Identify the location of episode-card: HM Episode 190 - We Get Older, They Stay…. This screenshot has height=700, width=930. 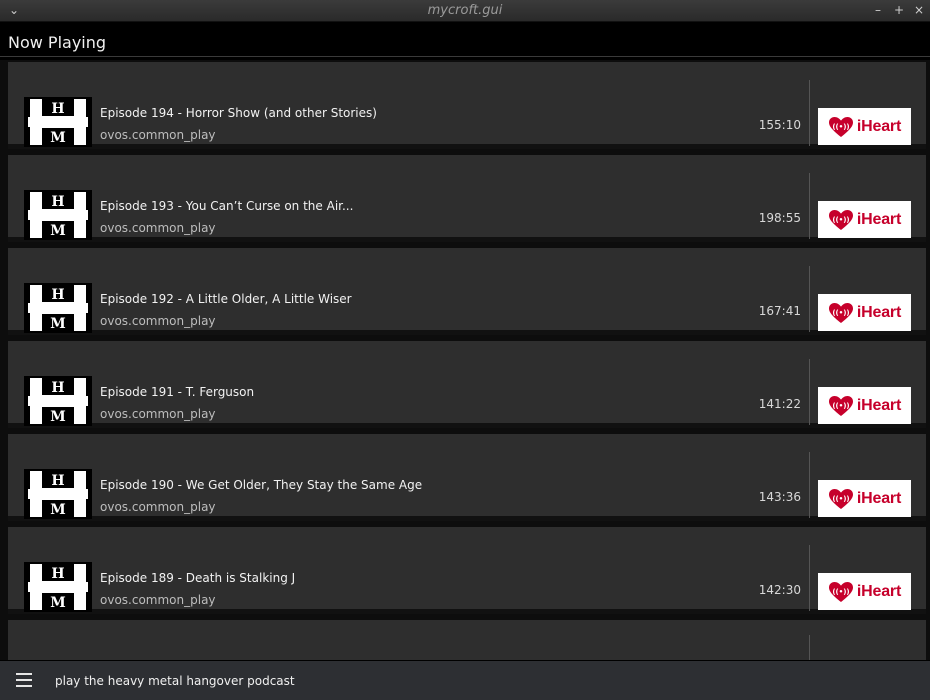
(467, 477).